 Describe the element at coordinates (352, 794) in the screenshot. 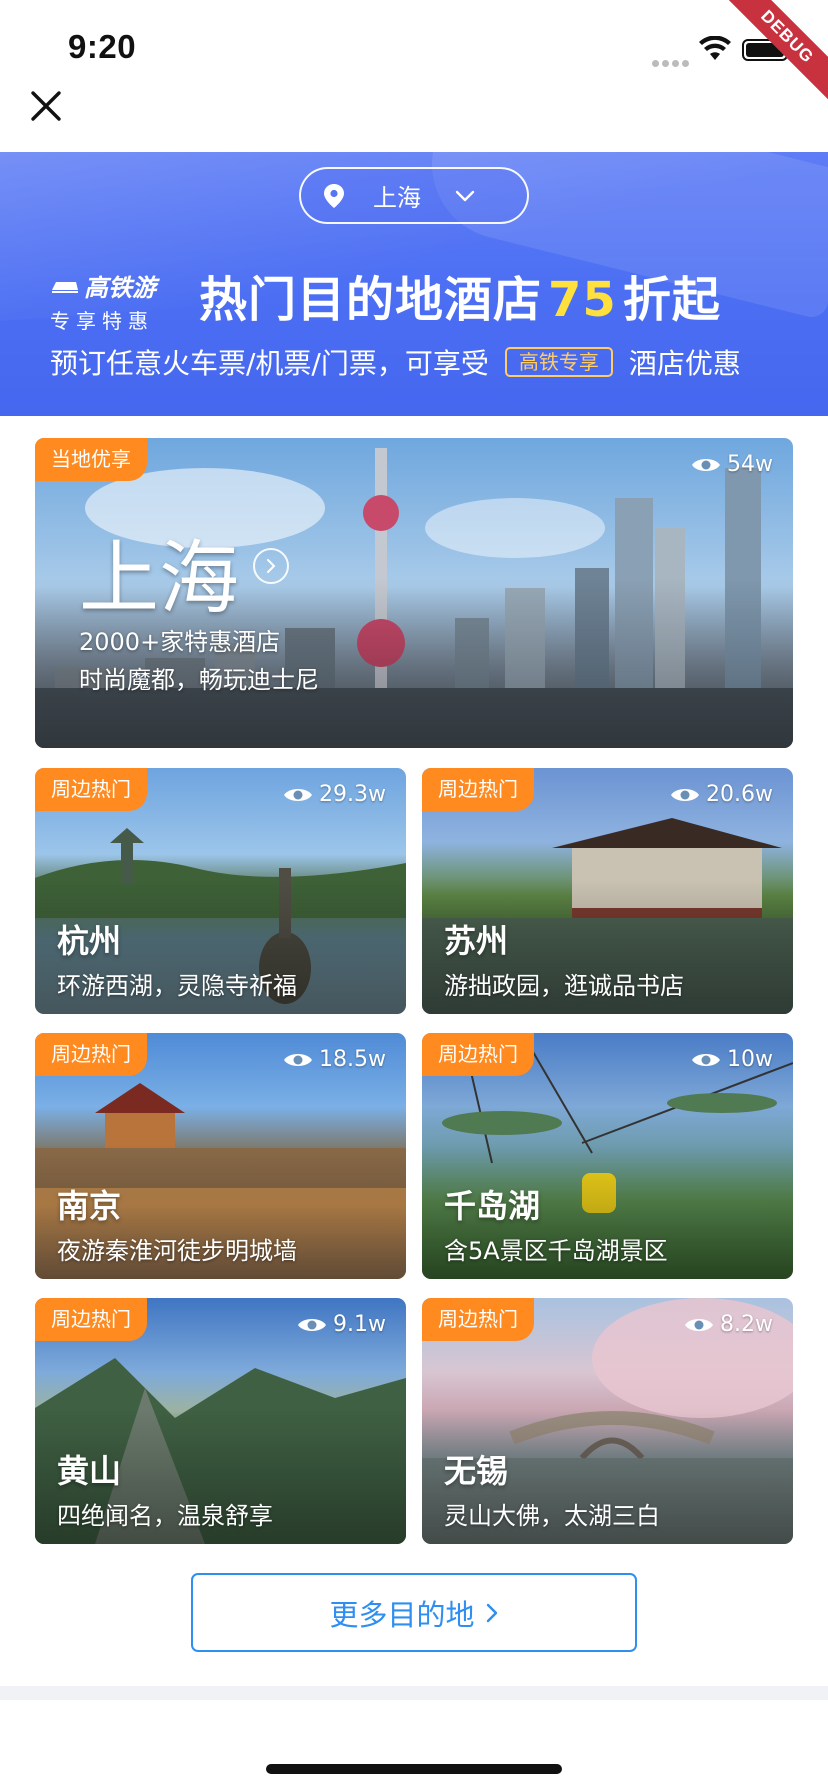

I see `view-count-value: 29.3w` at that location.